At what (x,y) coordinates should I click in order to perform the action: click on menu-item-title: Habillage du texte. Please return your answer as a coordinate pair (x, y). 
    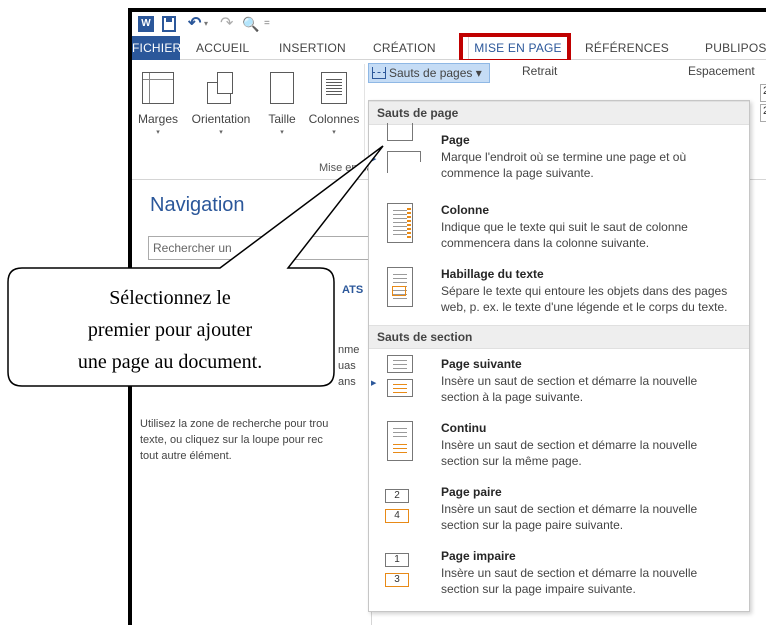
    Looking at the image, I should click on (492, 274).